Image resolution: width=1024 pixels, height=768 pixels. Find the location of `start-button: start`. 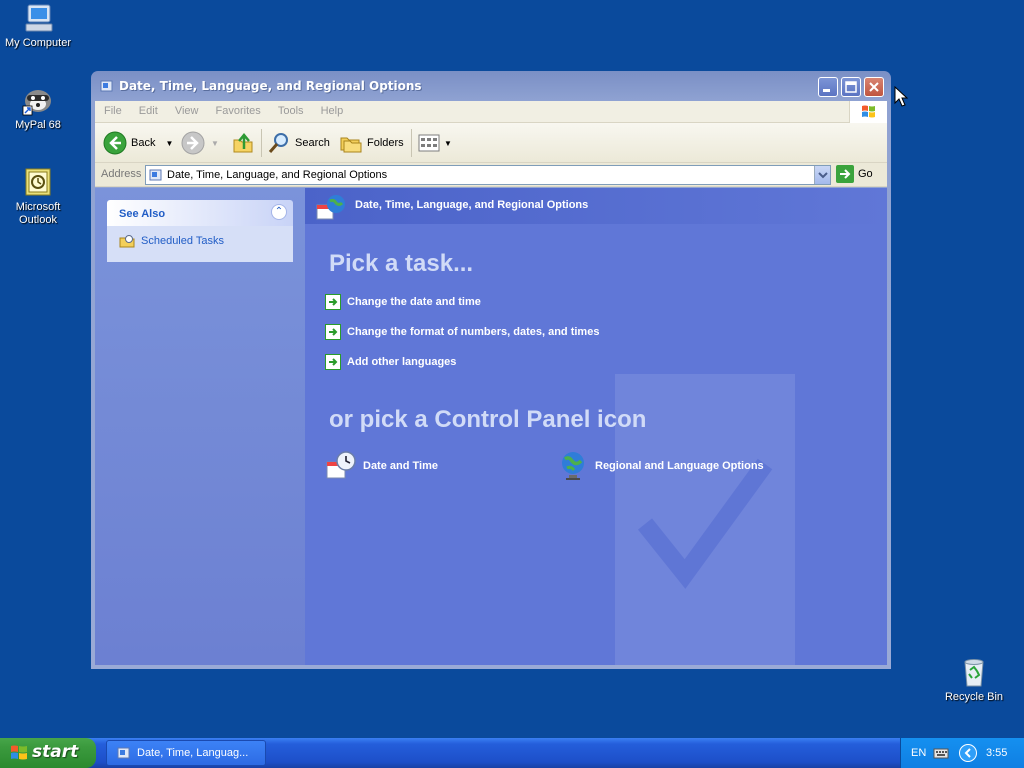

start-button: start is located at coordinates (48, 753).